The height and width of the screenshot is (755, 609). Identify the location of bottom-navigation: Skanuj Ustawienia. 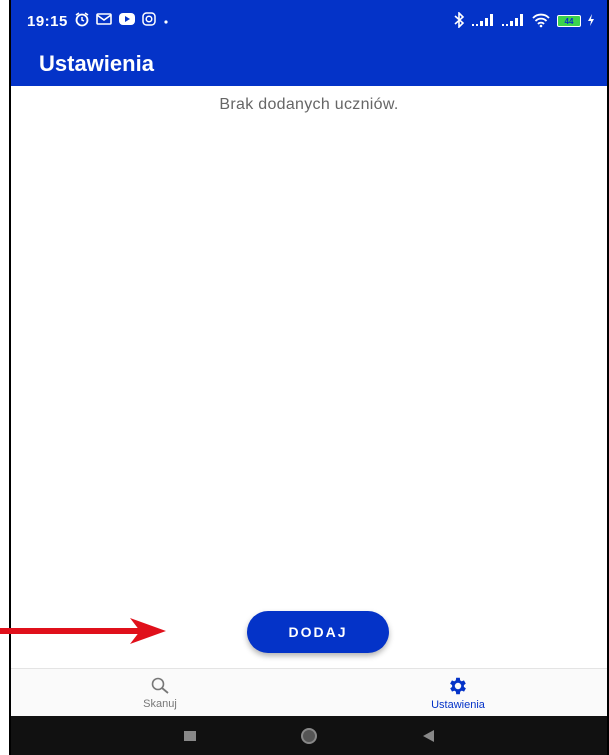
(309, 692).